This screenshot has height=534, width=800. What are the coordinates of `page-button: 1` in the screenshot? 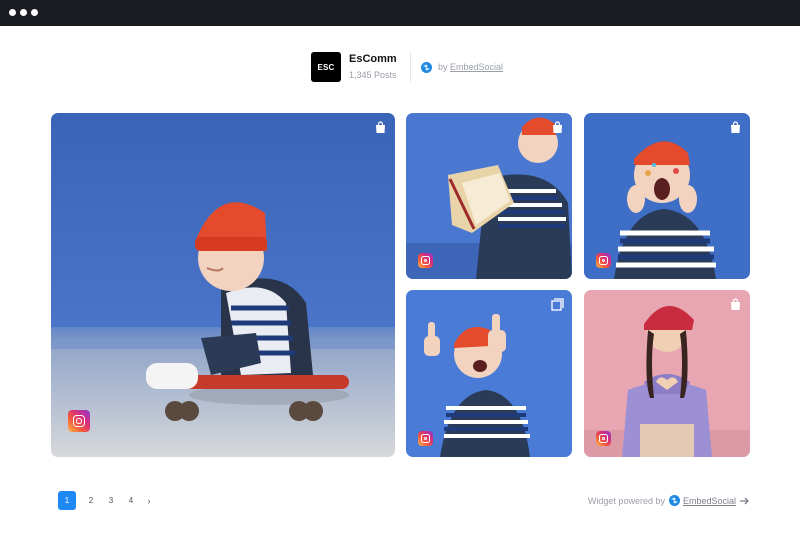 It's located at (67, 500).